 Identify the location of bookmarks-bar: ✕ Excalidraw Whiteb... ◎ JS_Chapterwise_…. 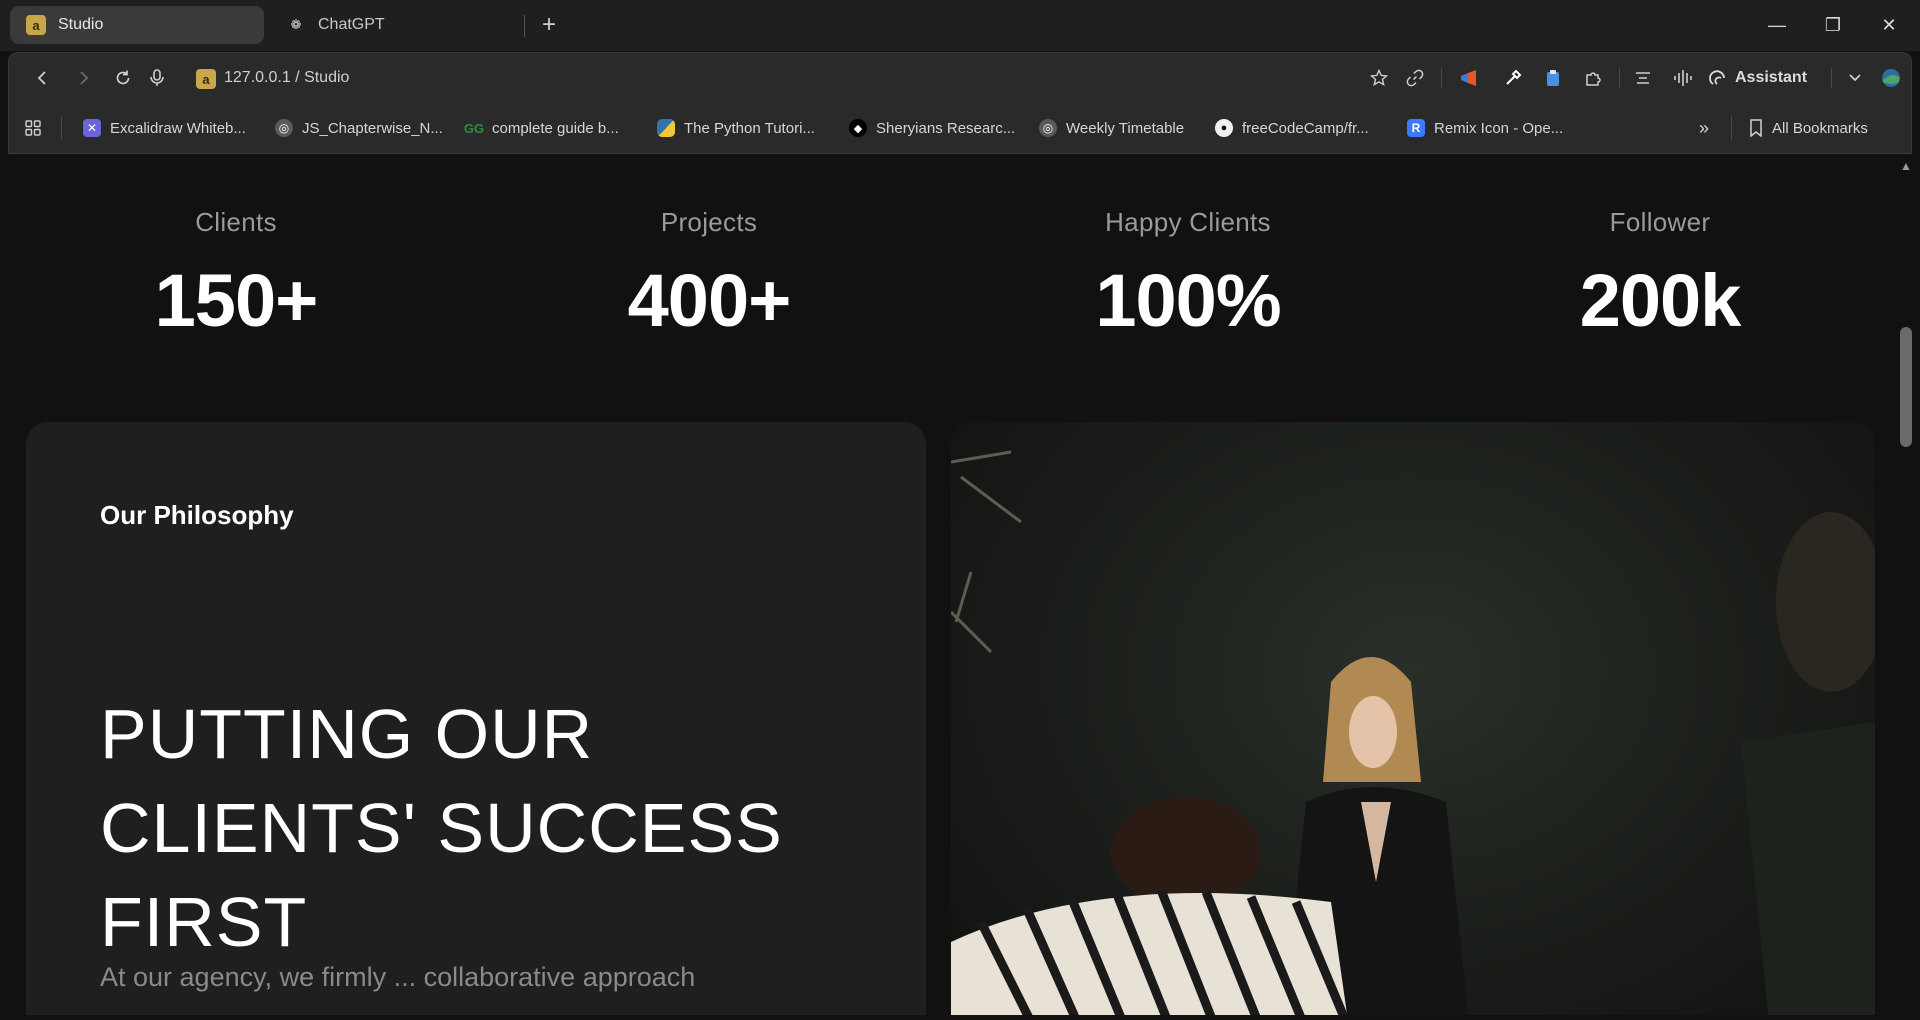
(960, 128).